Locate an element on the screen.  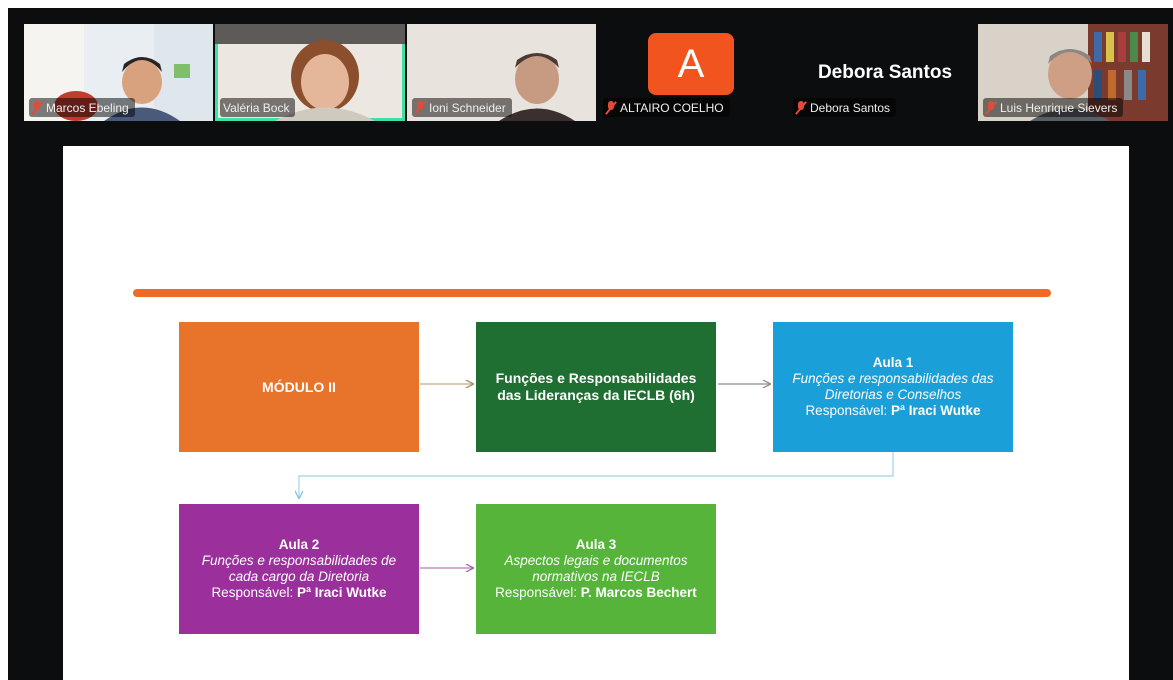
participant-name: ALTAIRO COELHO is located at coordinates (672, 107).